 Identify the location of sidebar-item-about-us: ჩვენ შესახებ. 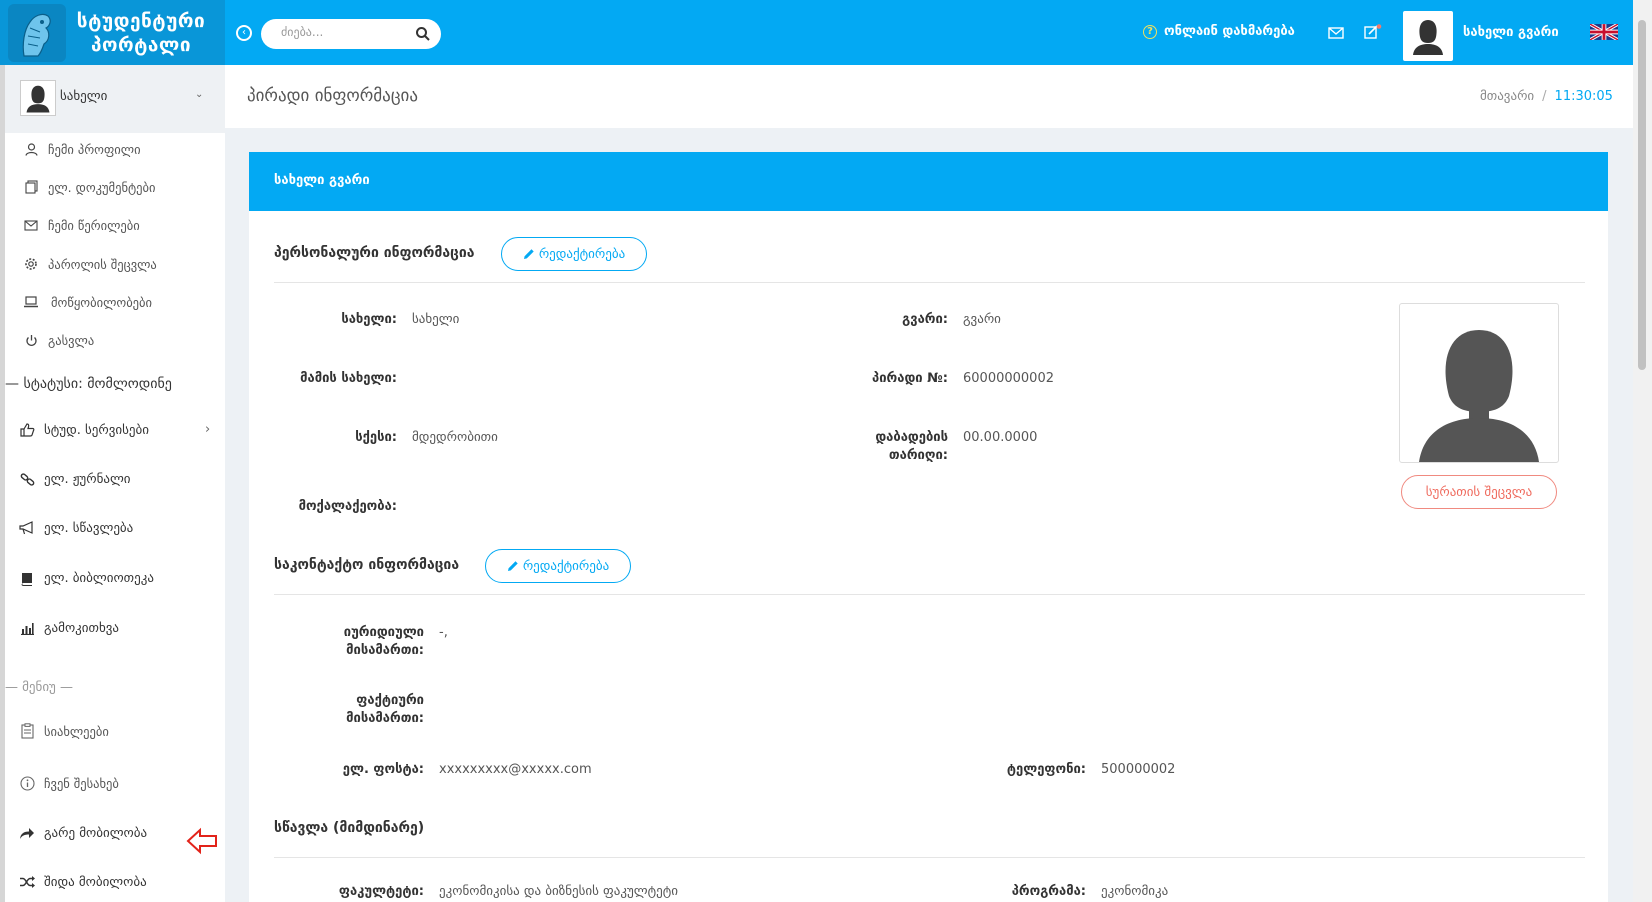
(69, 783).